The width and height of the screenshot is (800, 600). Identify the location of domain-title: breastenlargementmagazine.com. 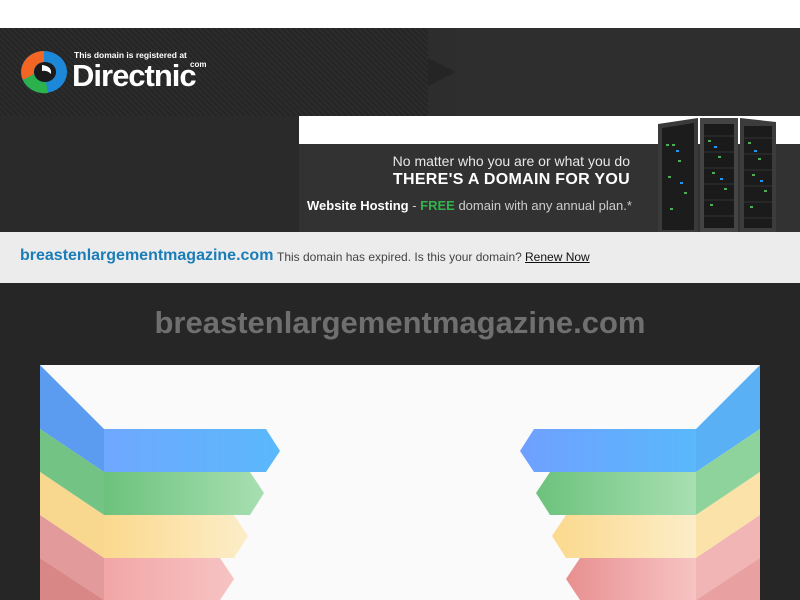
(400, 322).